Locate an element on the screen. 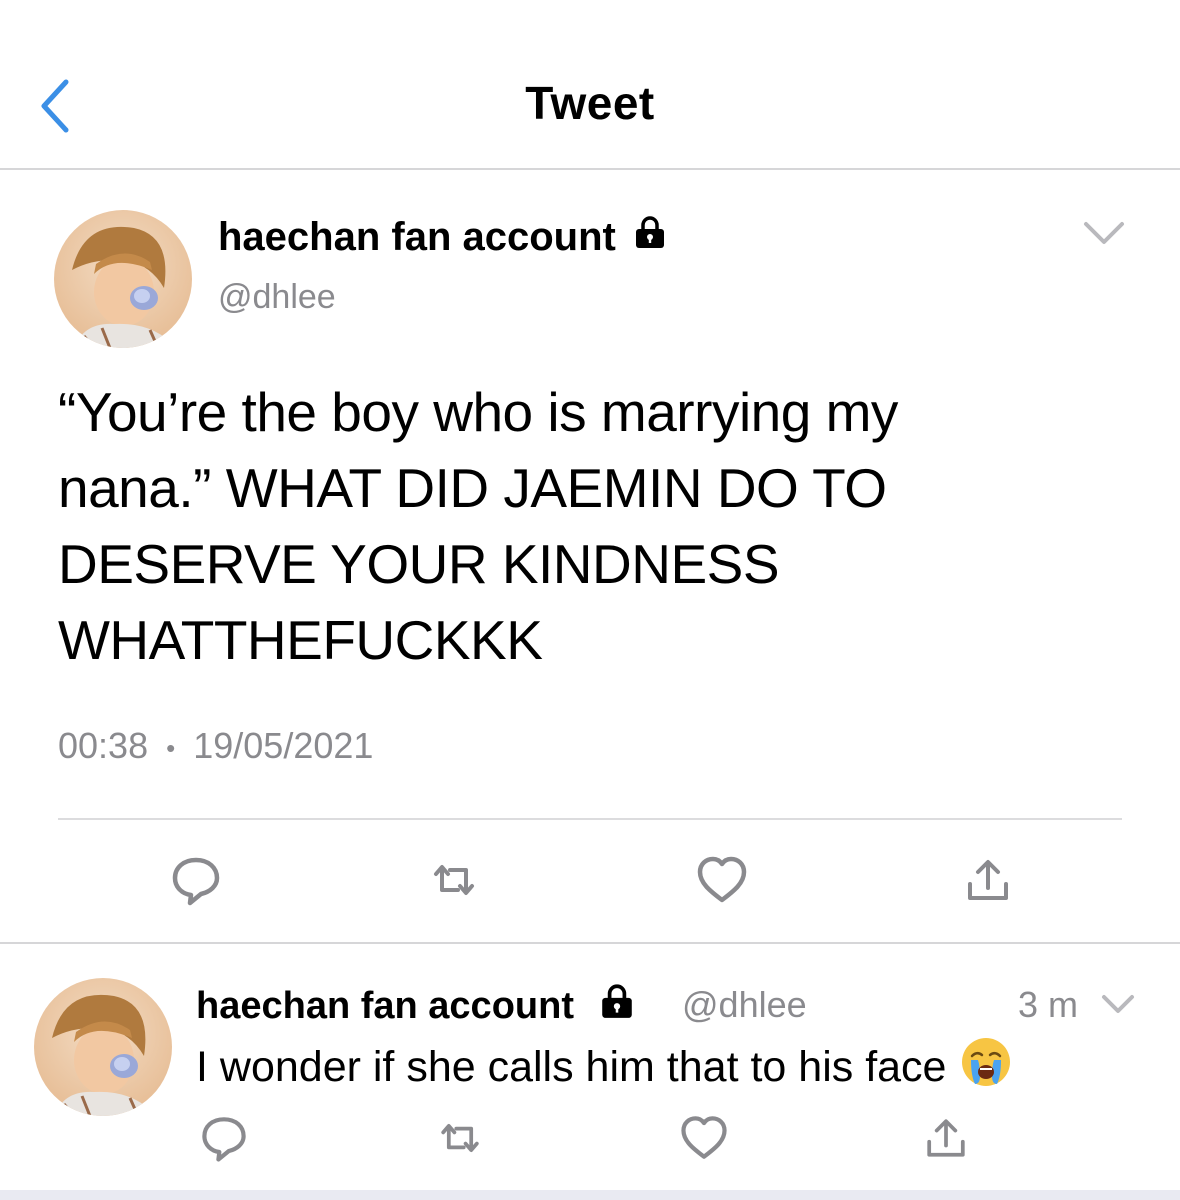 The image size is (1180, 1200). reply-author-name: haechan fan account is located at coordinates (415, 1006).